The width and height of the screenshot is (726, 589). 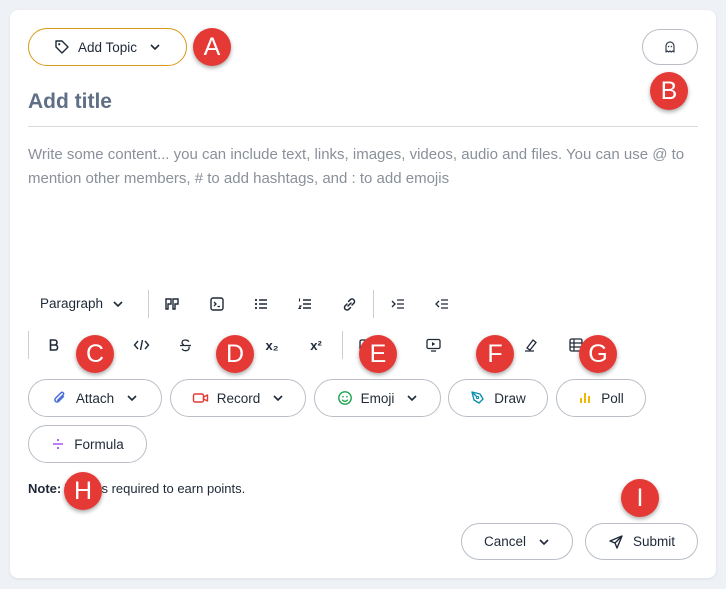 I want to click on annotation-badge-e: E, so click(x=378, y=354).